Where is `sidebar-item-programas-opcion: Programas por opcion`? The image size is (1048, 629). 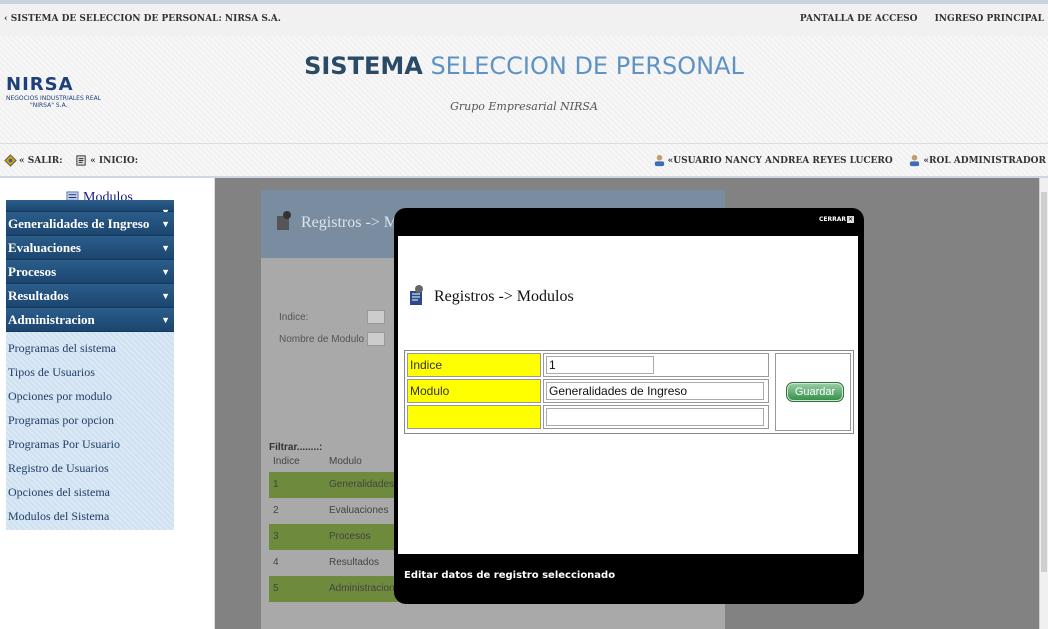
sidebar-item-programas-opcion: Programas por opcion is located at coordinates (90, 420).